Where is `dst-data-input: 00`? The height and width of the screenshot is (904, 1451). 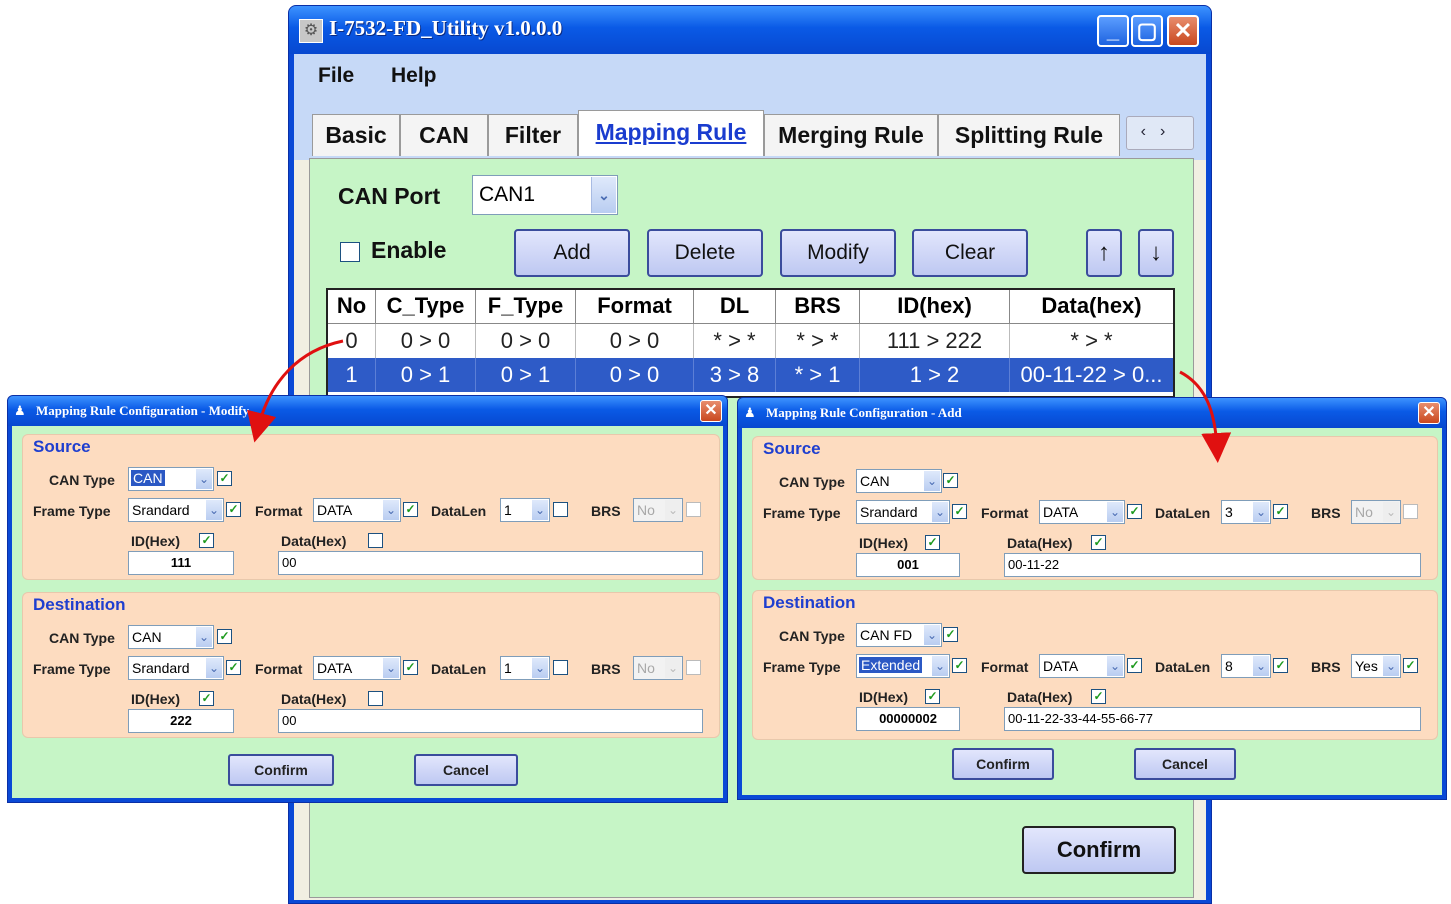 dst-data-input: 00 is located at coordinates (490, 721).